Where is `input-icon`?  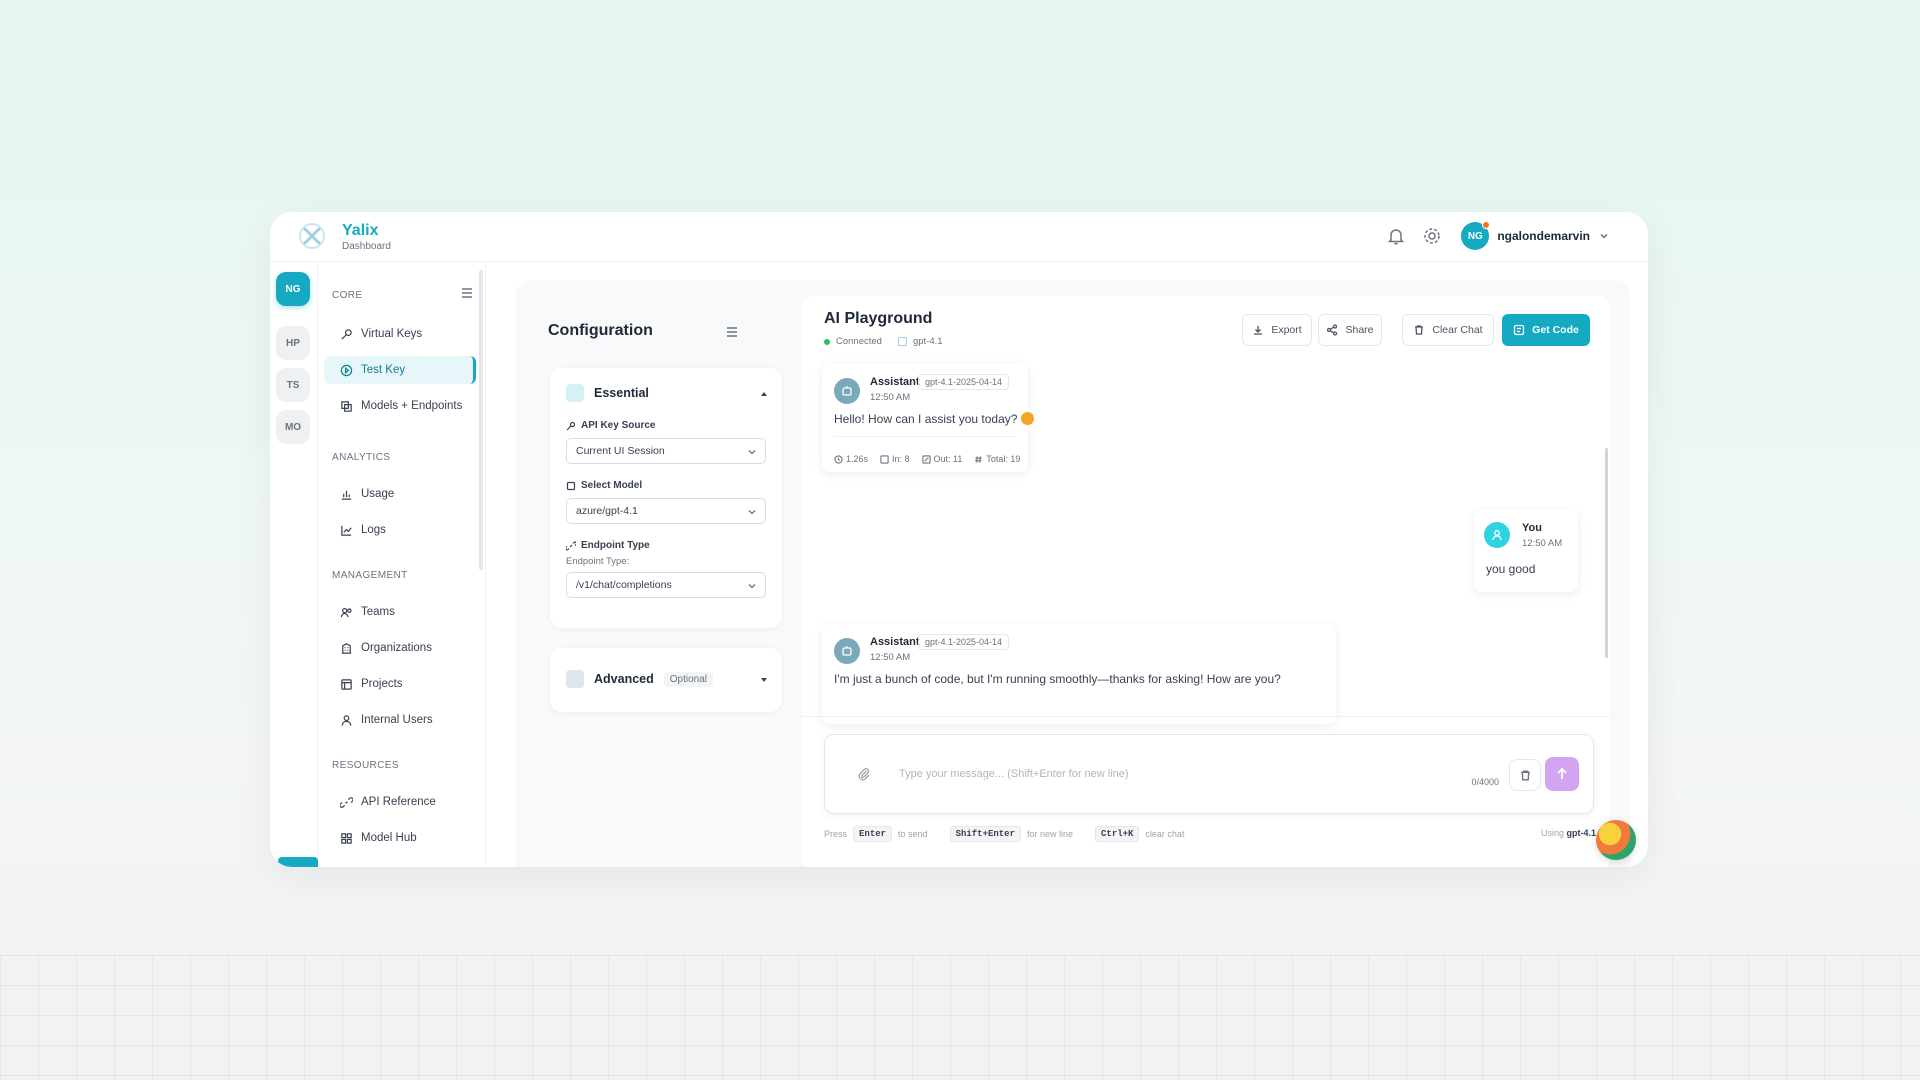
input-icon is located at coordinates (884, 459).